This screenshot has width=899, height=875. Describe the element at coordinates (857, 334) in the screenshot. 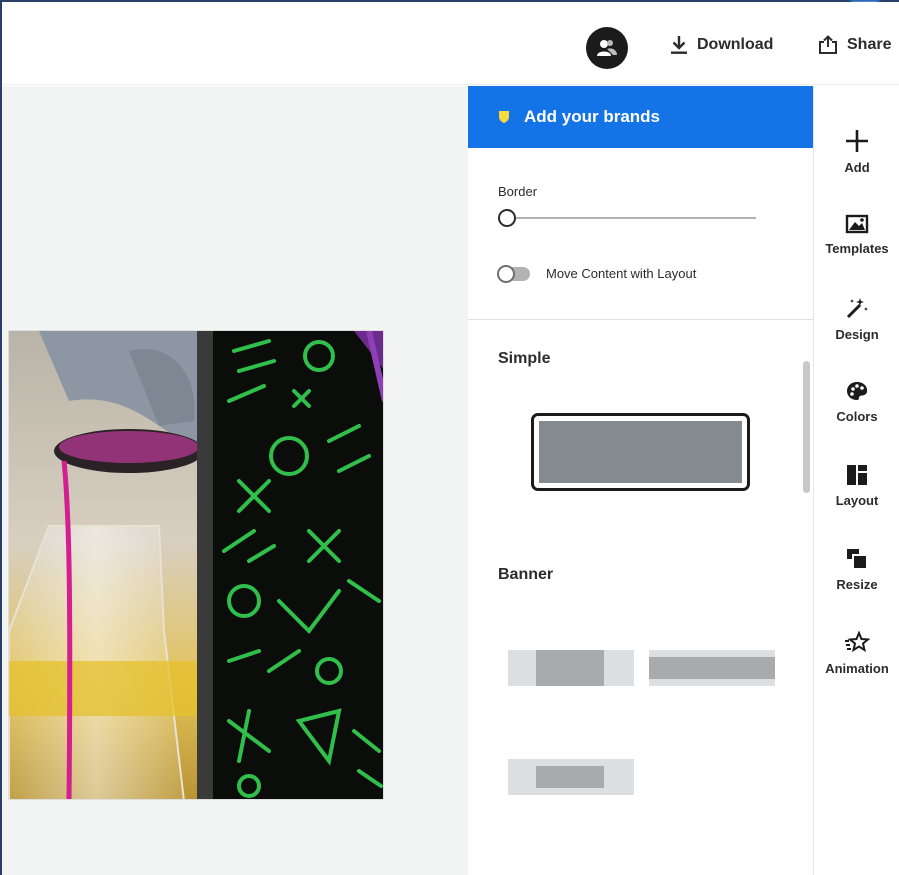

I see `rail-design-label: Design` at that location.